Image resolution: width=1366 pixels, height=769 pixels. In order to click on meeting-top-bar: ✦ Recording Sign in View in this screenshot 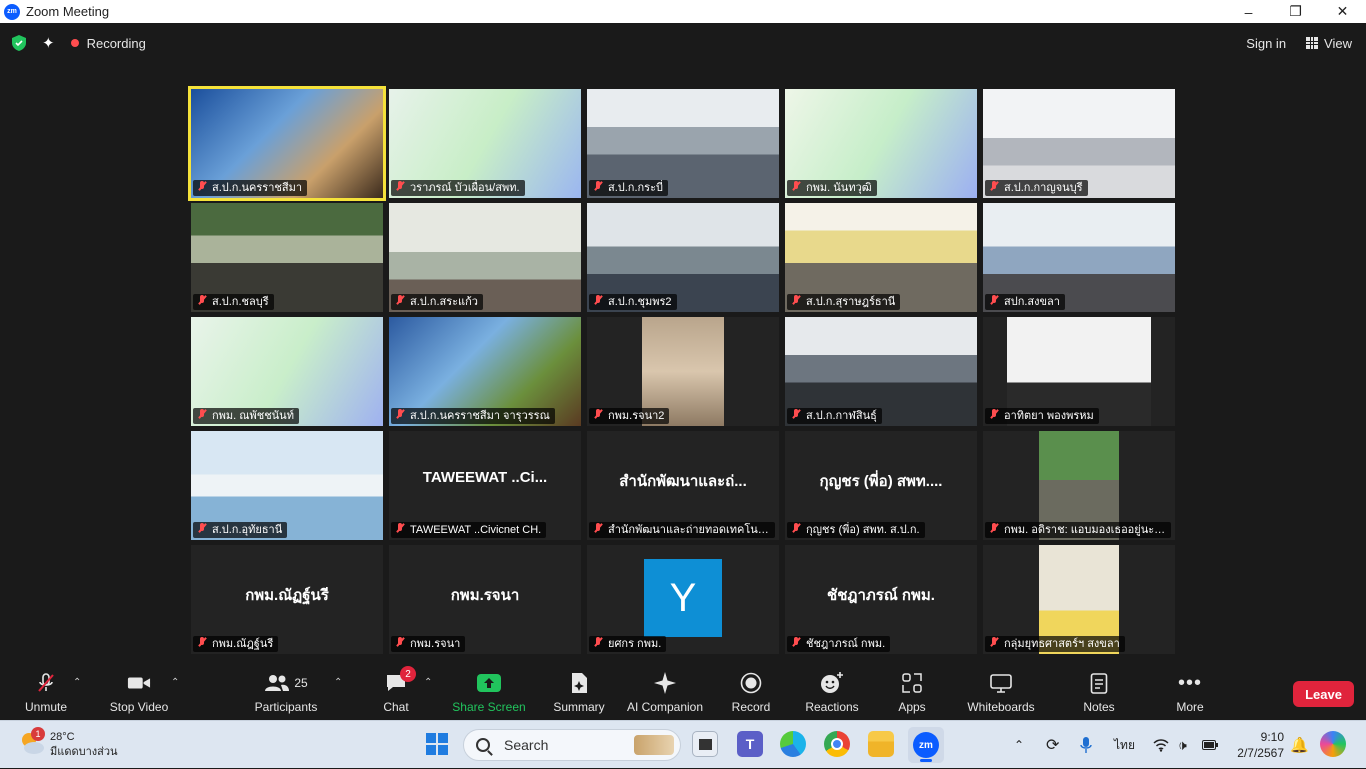, I will do `click(683, 43)`.